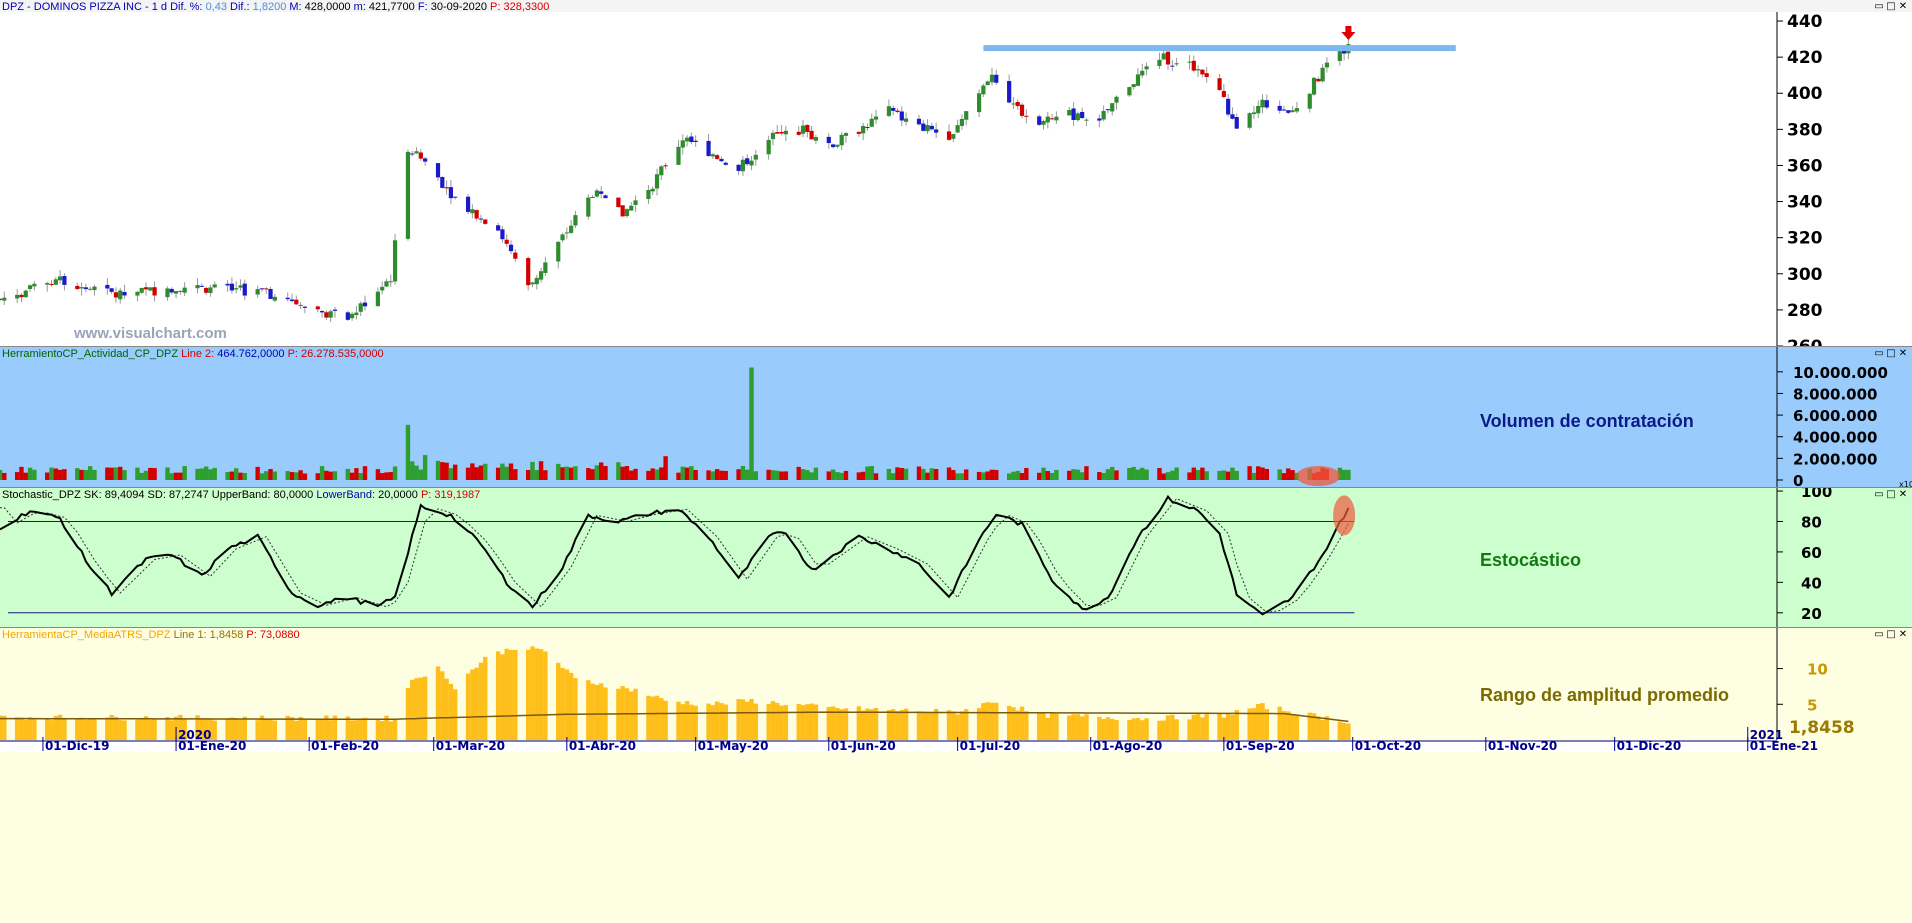 This screenshot has height=923, width=1912. What do you see at coordinates (1805, 58) in the screenshot?
I see `price-y-tick-label: 420` at bounding box center [1805, 58].